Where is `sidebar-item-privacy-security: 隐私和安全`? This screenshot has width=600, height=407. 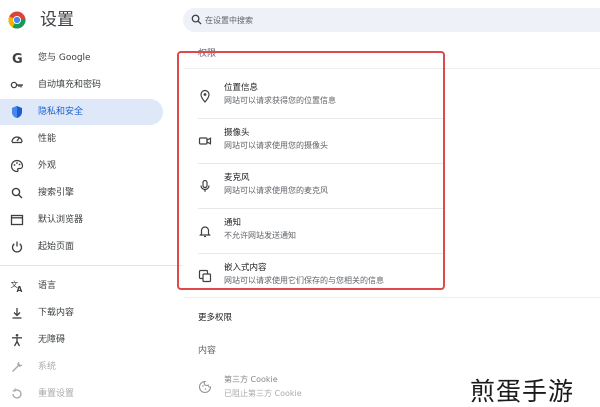 sidebar-item-privacy-security: 隐私和安全 is located at coordinates (81, 112).